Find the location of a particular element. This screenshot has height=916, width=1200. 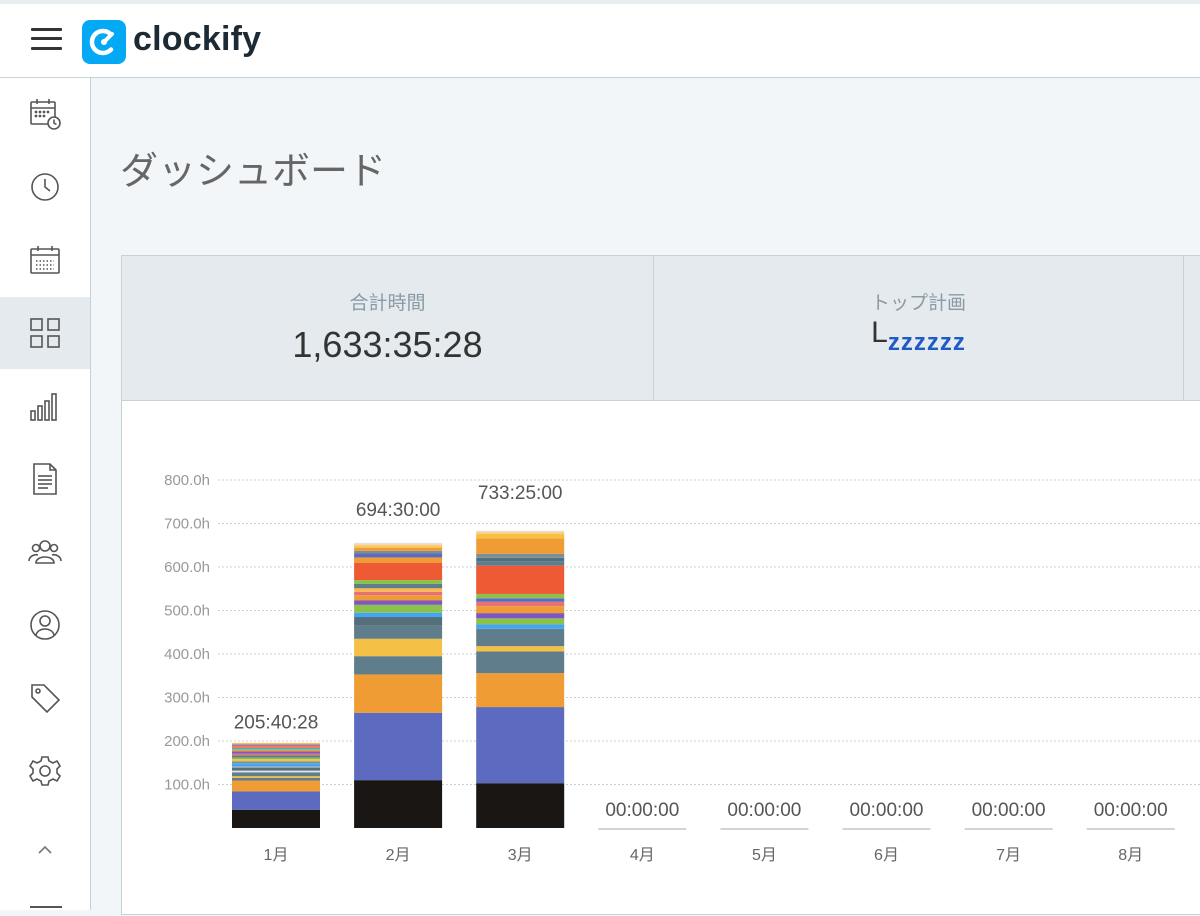

timesheet-icon is located at coordinates (45, 114).